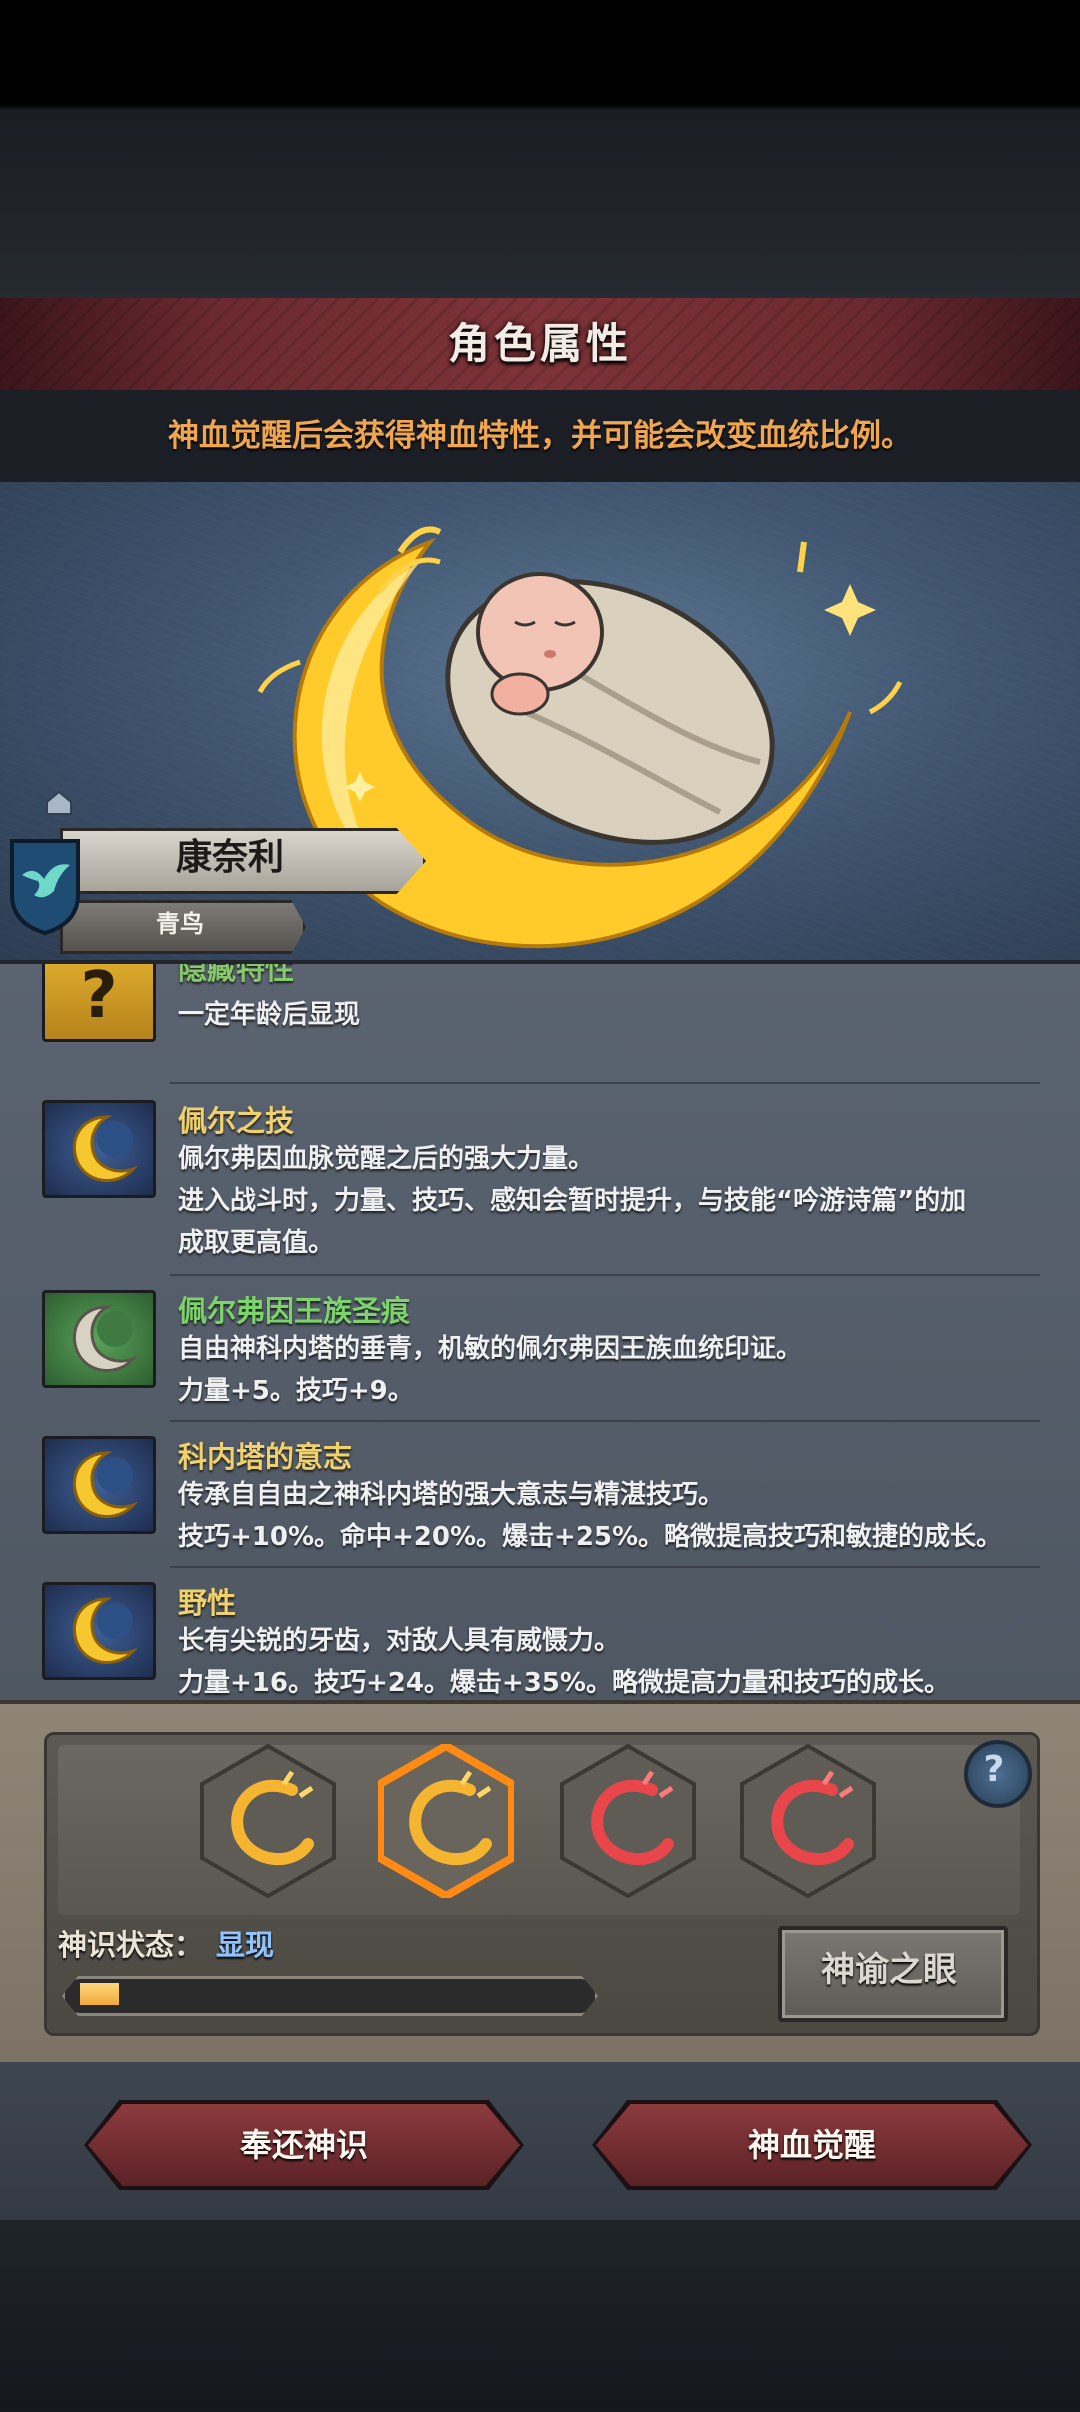 This screenshot has width=1080, height=2412. What do you see at coordinates (330, 1996) in the screenshot?
I see `divine-sense-progress-bar` at bounding box center [330, 1996].